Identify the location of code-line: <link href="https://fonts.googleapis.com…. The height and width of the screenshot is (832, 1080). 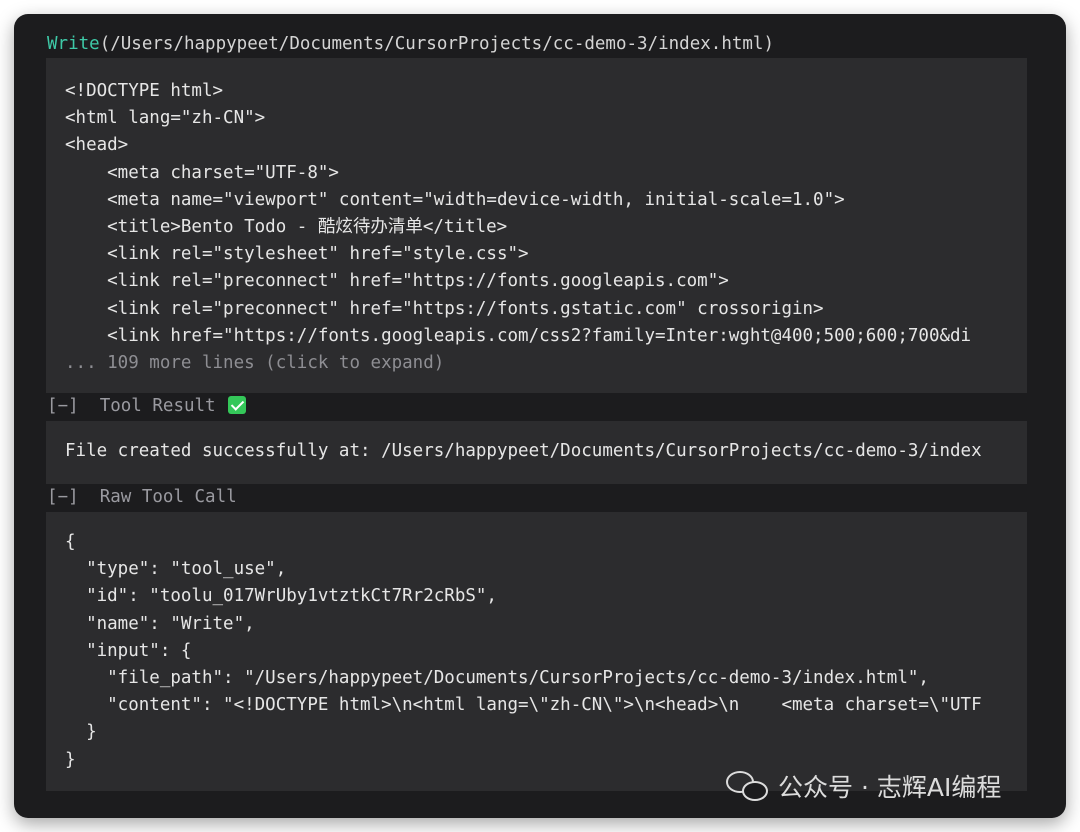
(518, 335).